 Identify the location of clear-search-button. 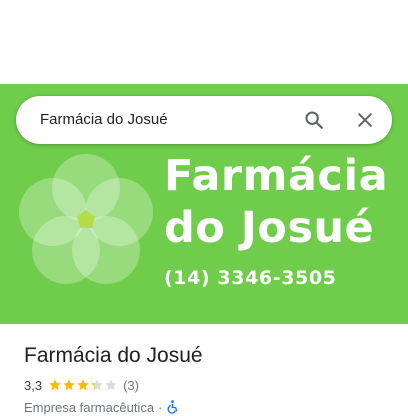
(365, 120).